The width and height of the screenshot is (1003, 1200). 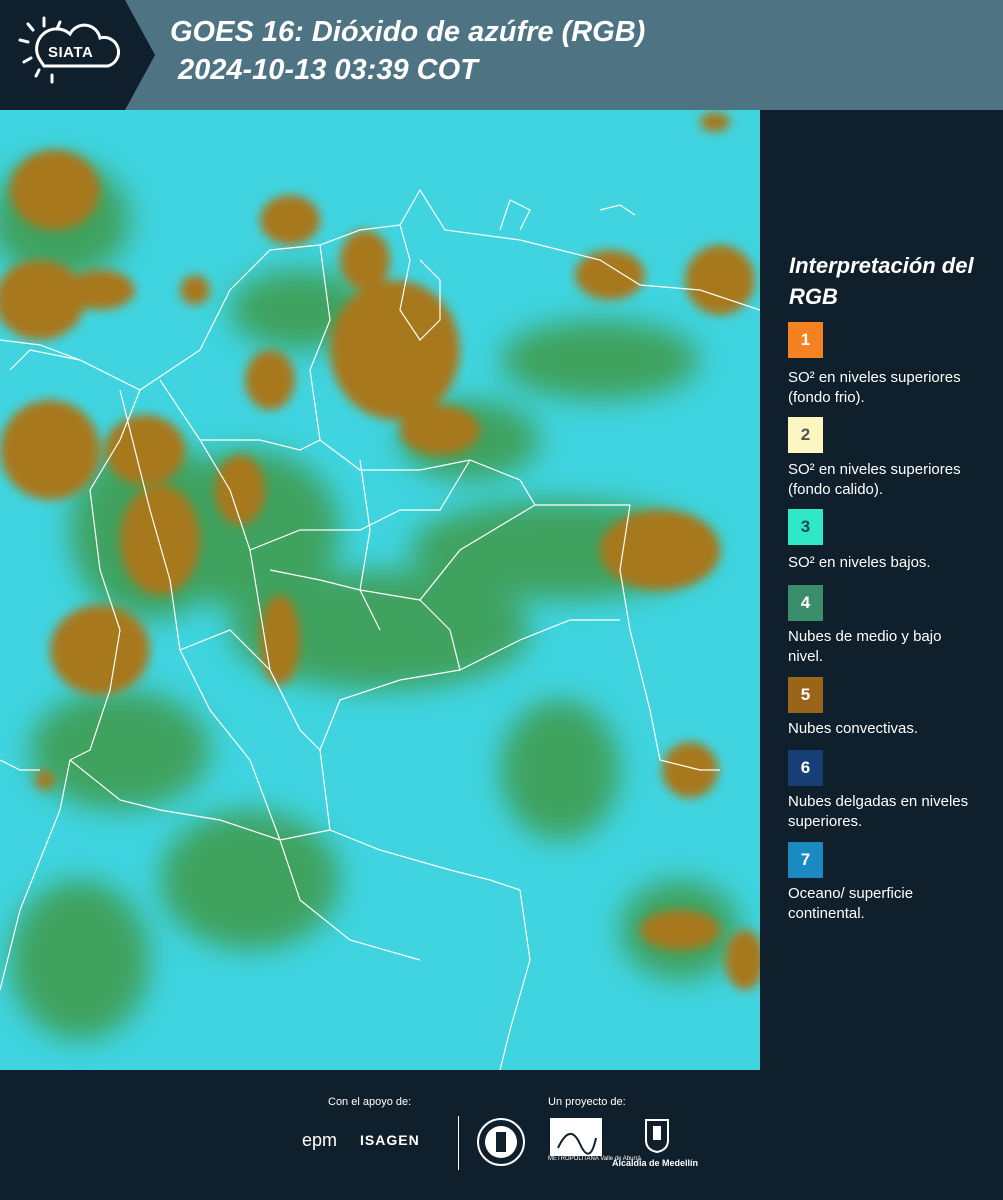 What do you see at coordinates (881, 281) in the screenshot?
I see `legend-title: Interpretación del RGB` at bounding box center [881, 281].